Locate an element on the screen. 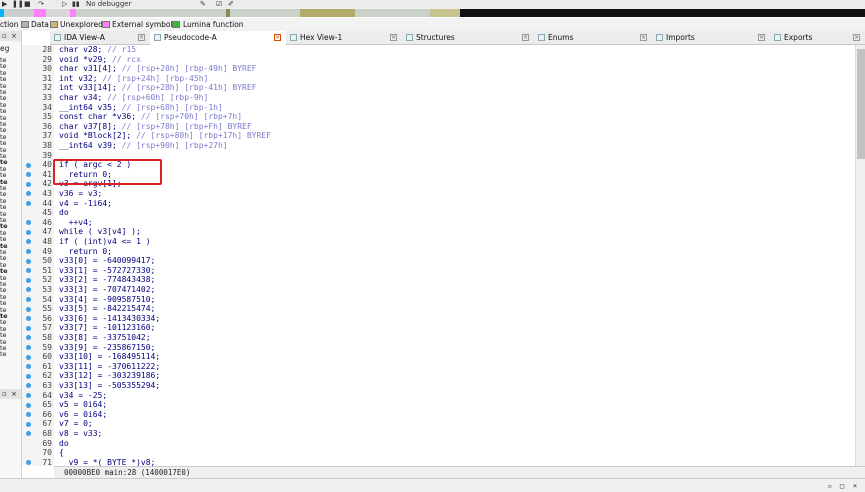 The image size is (865, 492). code-line: __int64 v35; // [rsp+68h] [rbp-1h] is located at coordinates (141, 108).